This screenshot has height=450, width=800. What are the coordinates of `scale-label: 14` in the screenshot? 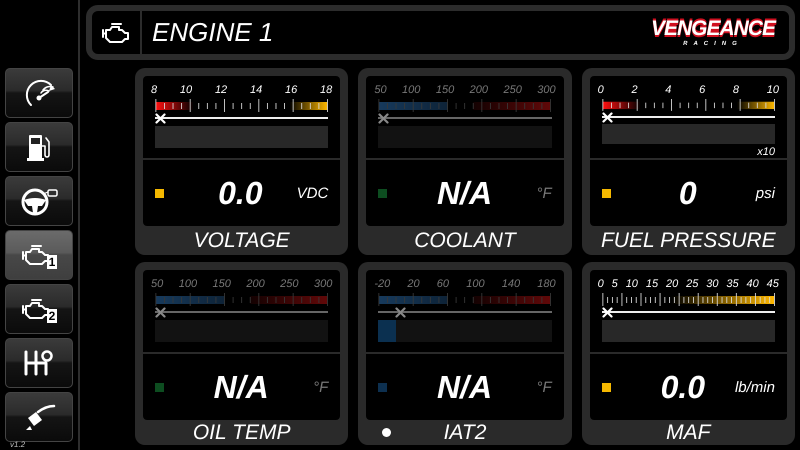 It's located at (256, 90).